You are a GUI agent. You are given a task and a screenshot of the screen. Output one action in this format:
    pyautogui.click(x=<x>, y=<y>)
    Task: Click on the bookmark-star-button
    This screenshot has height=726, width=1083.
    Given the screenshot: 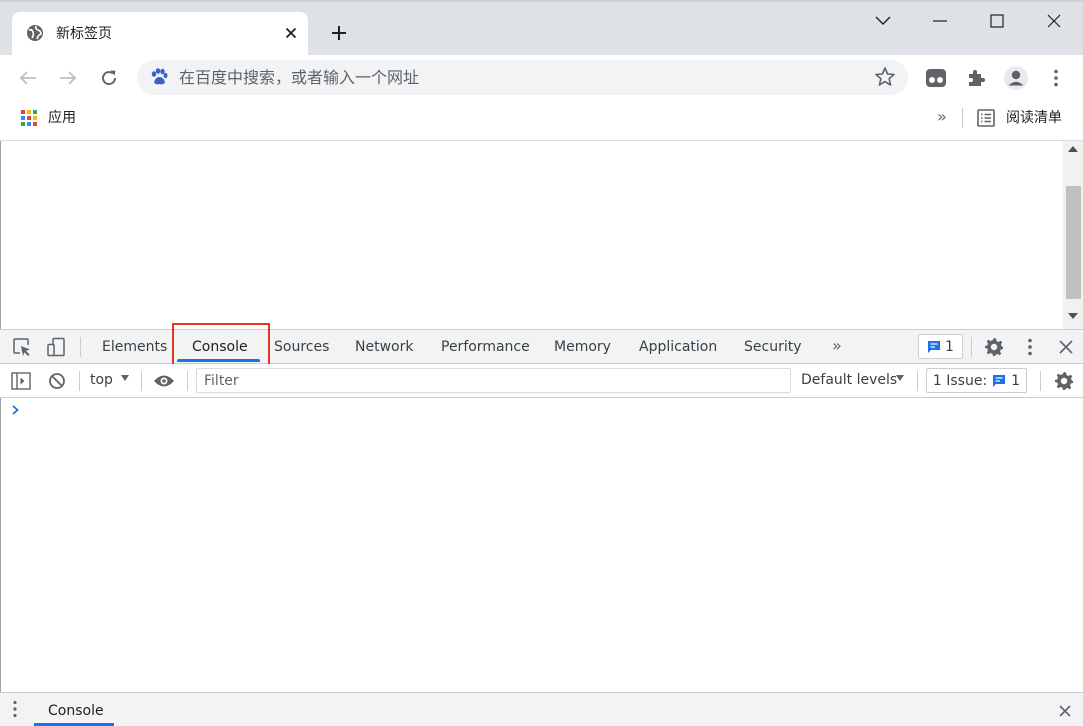 What is the action you would take?
    pyautogui.click(x=885, y=77)
    